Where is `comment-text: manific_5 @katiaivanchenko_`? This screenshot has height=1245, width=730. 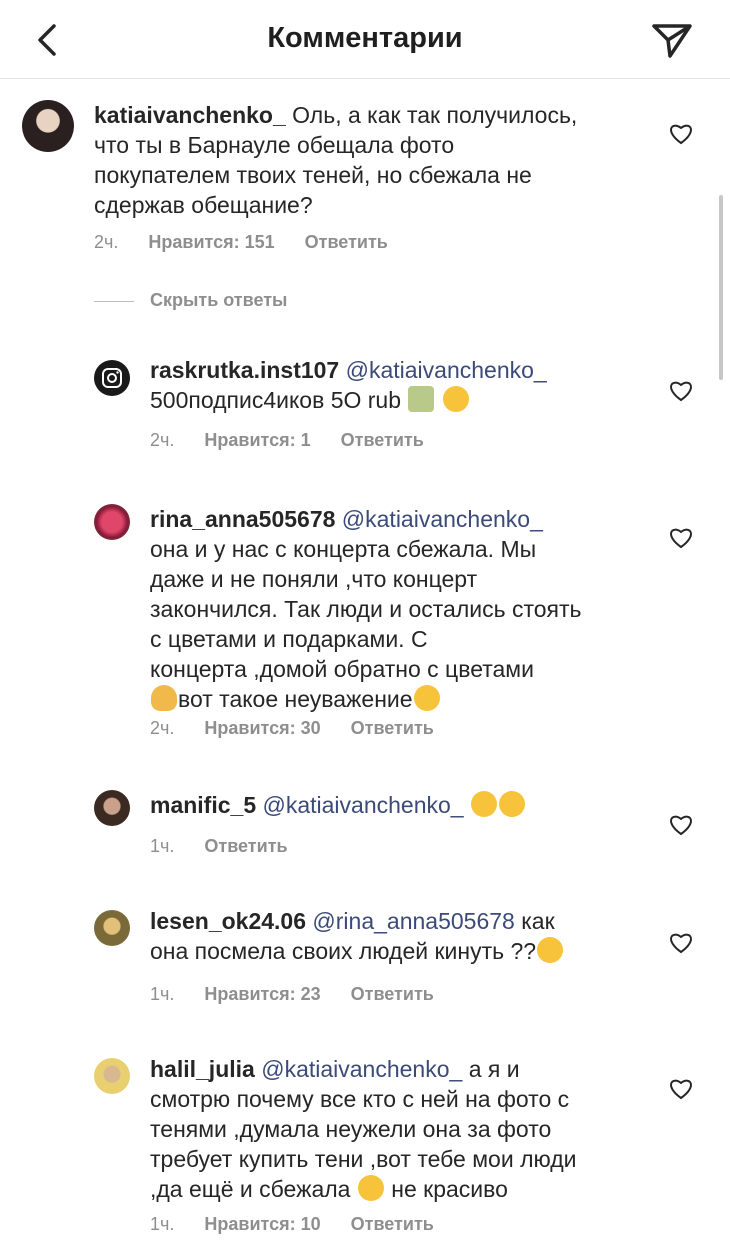
comment-text: manific_5 @katiaivanchenko_ is located at coordinates (400, 805).